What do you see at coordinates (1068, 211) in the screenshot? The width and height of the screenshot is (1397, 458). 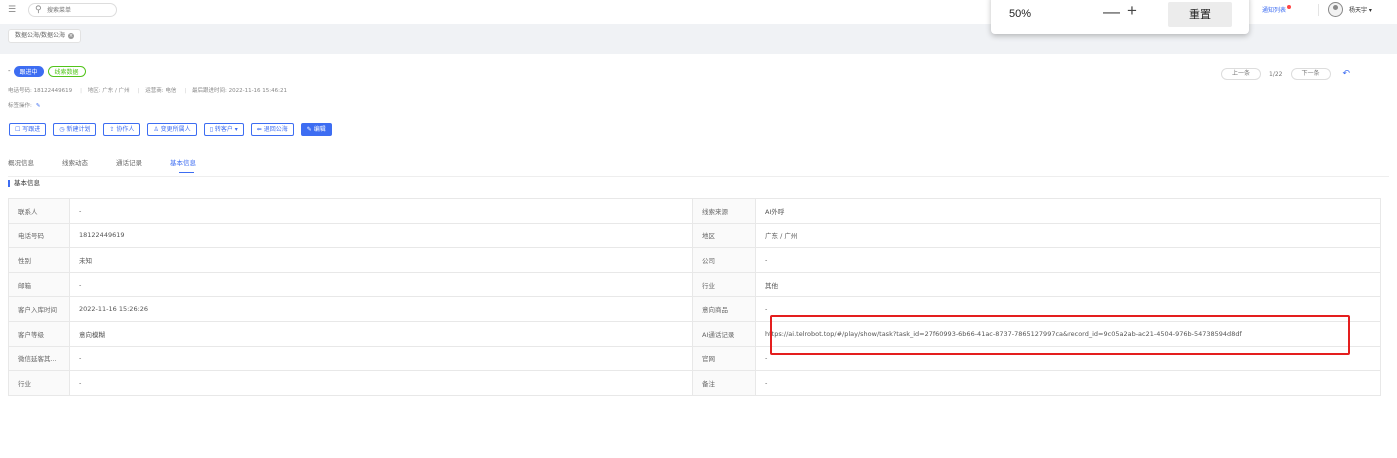 I see `field-value: AI外呼` at bounding box center [1068, 211].